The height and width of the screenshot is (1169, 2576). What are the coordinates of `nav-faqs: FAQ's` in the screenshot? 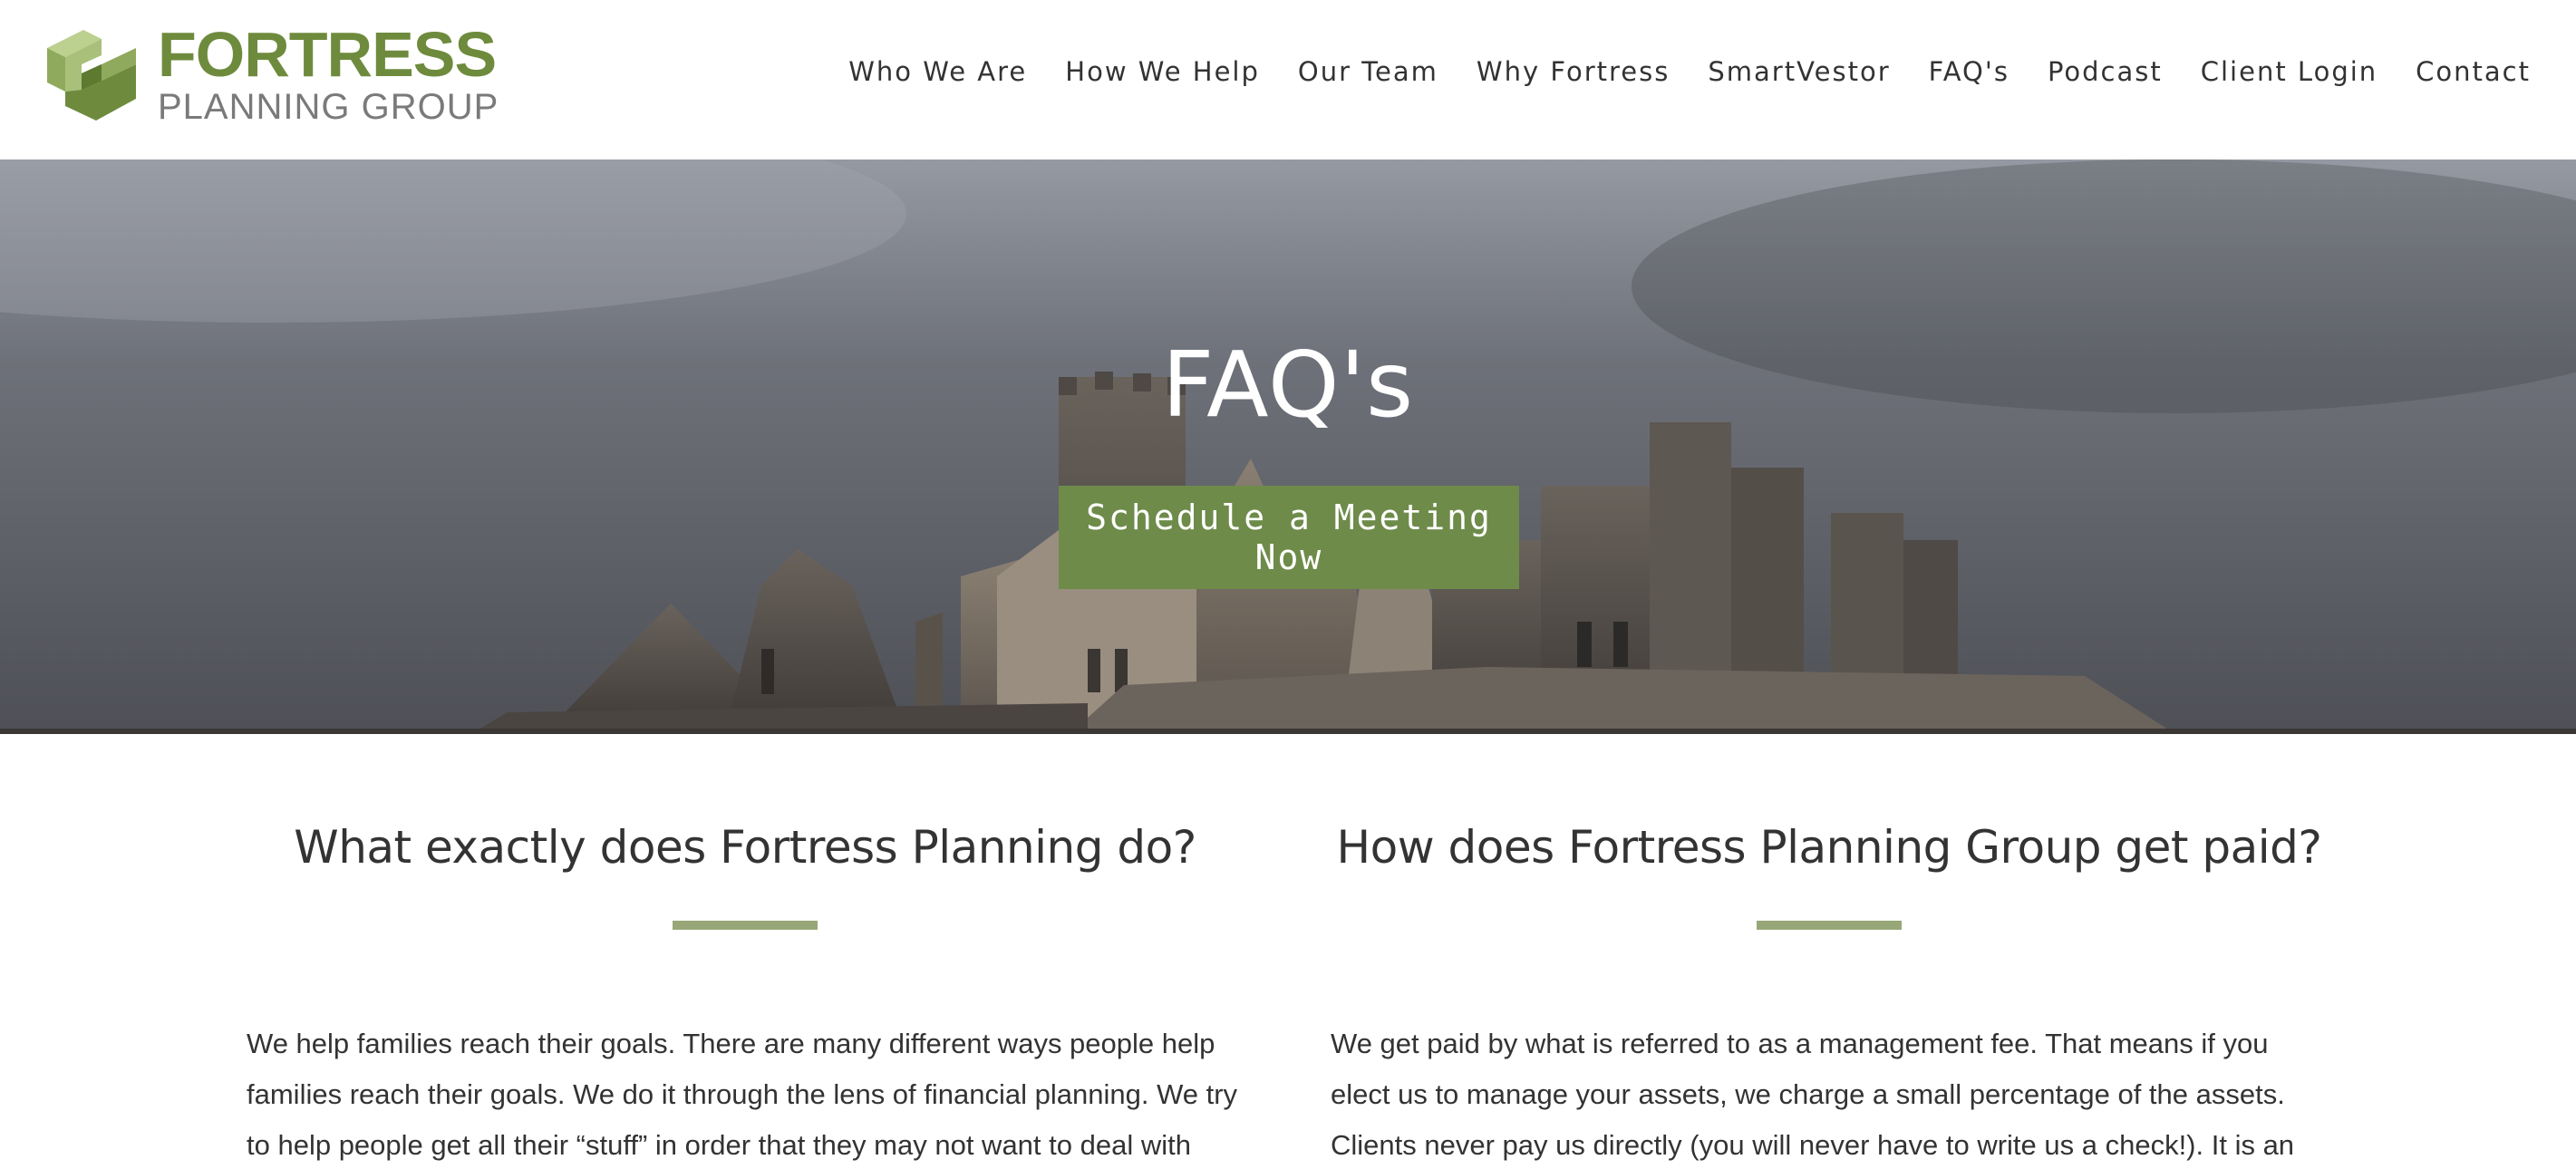 It's located at (1969, 71).